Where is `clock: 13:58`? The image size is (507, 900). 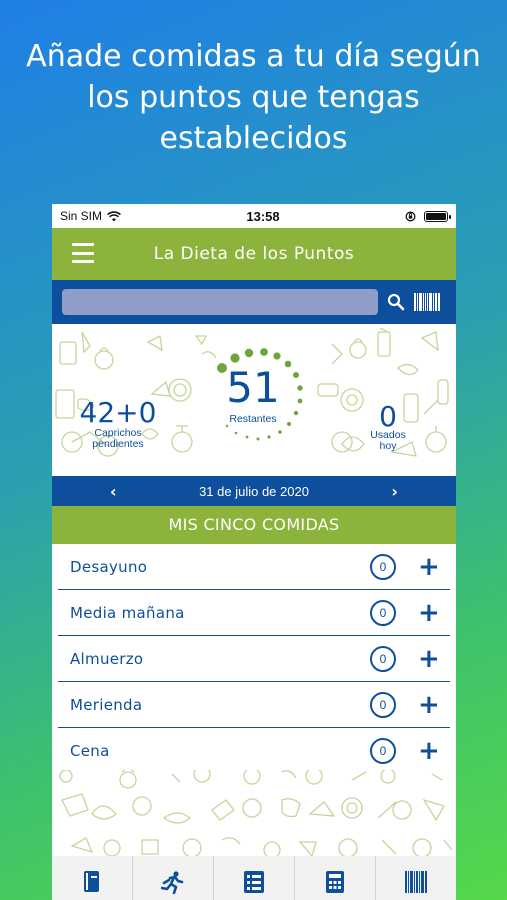
clock: 13:58 is located at coordinates (263, 216).